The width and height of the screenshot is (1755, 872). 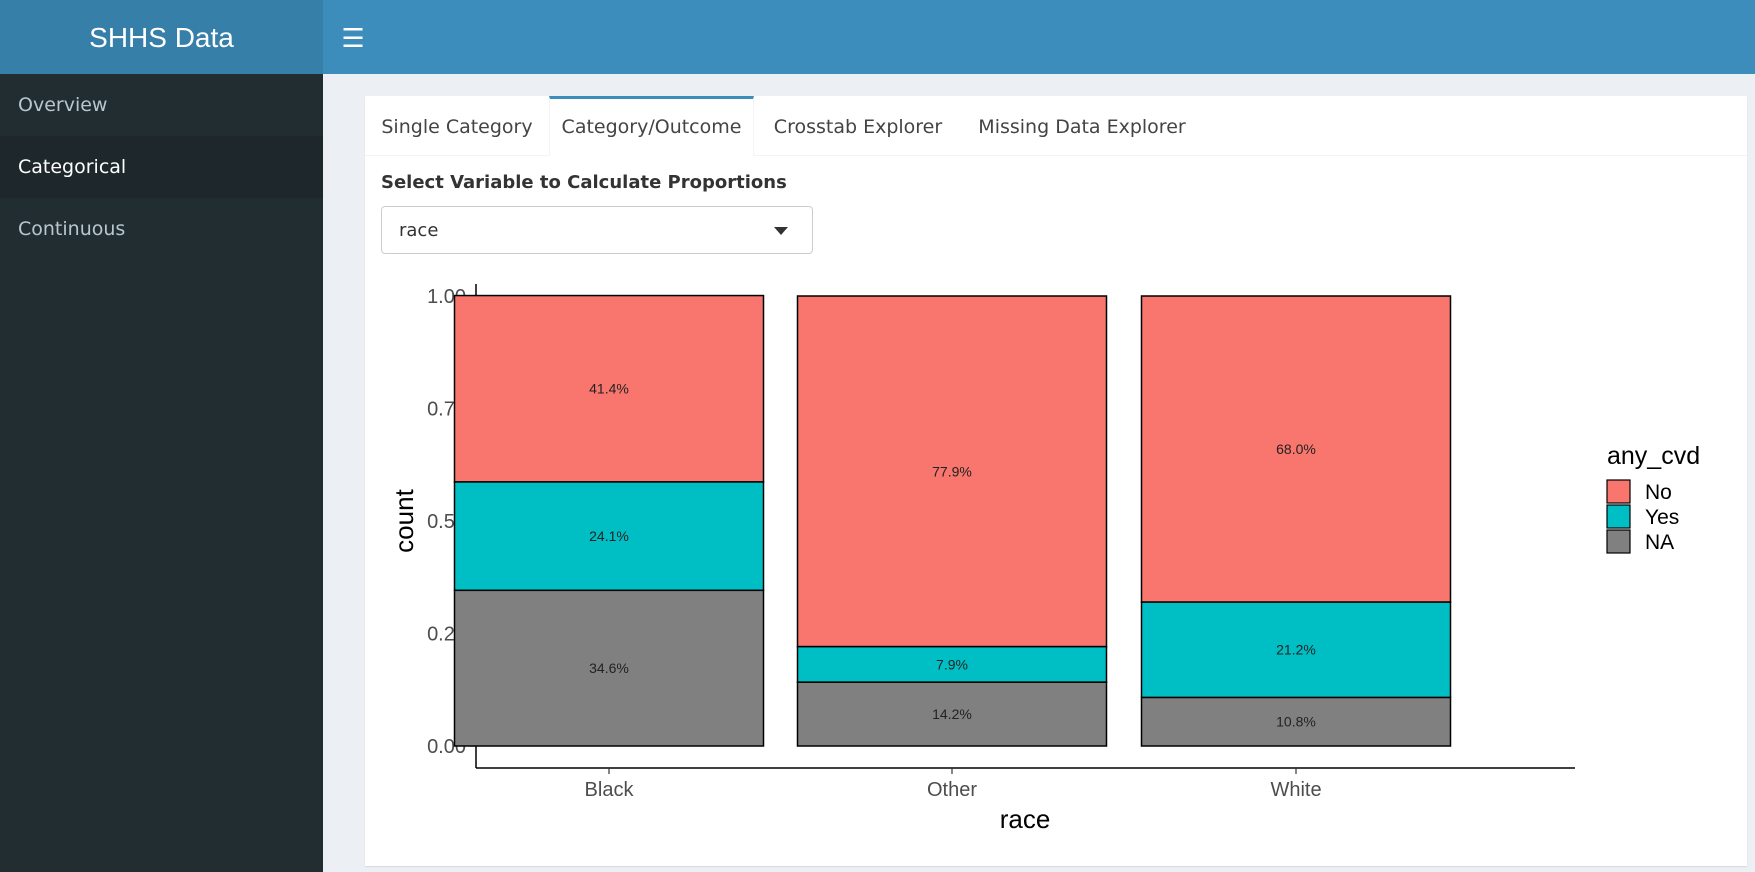 I want to click on legend-label: No, so click(x=1658, y=492).